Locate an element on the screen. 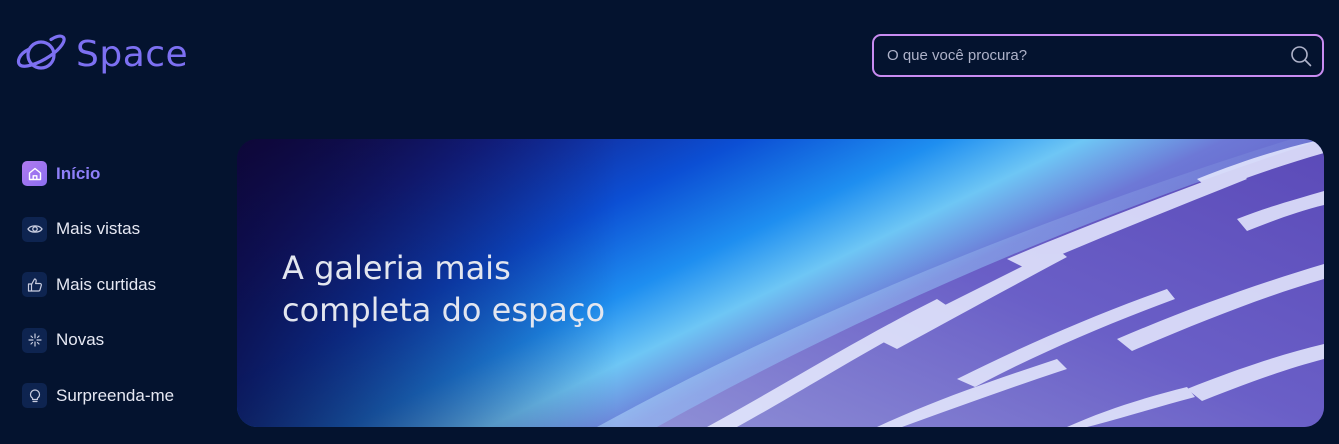  sidebar-item-inicio: Início is located at coordinates (122, 174).